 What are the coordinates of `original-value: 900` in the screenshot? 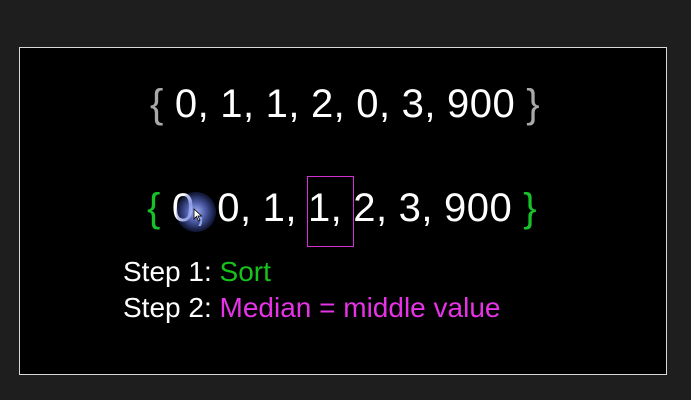 It's located at (481, 104).